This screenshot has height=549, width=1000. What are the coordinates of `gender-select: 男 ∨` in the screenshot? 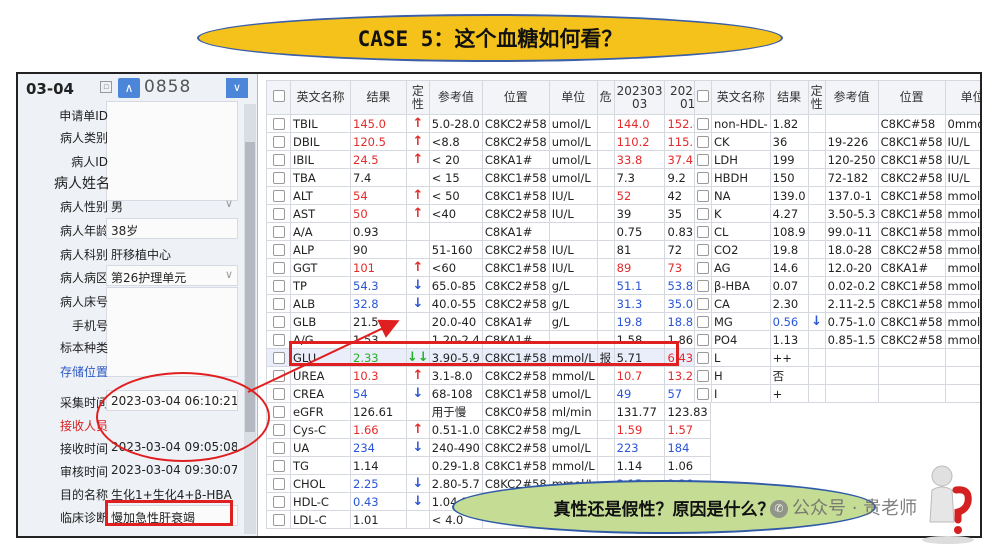 It's located at (172, 204).